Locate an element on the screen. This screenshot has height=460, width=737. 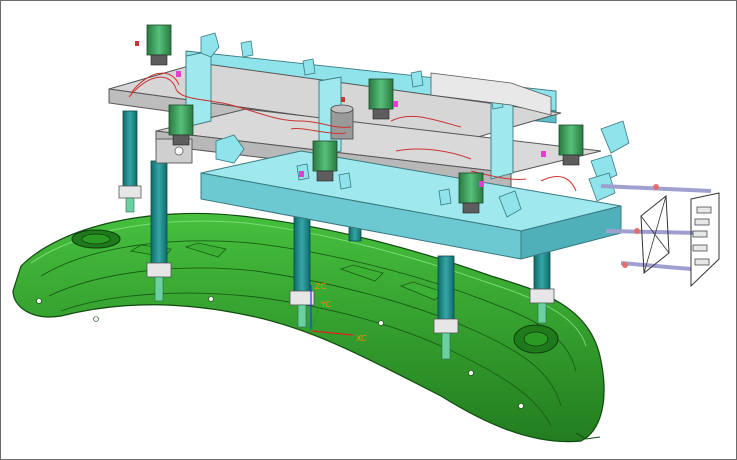
x-axis-label: XC is located at coordinates (361, 338).